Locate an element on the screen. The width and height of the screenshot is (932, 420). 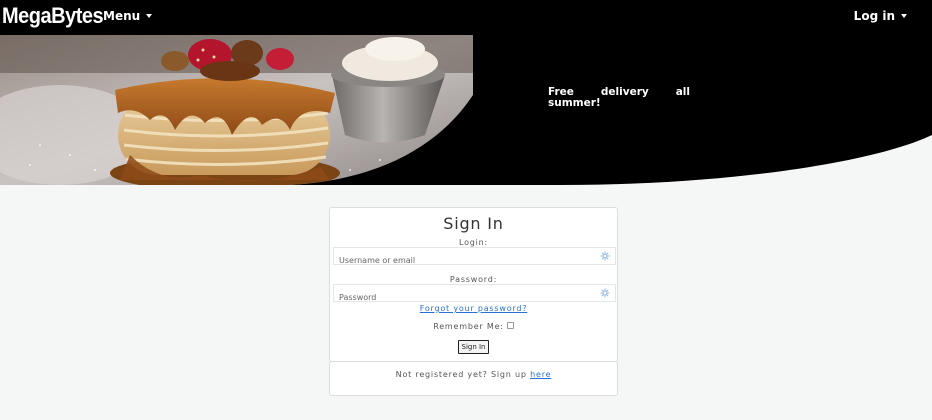
signup-link: here is located at coordinates (540, 374).